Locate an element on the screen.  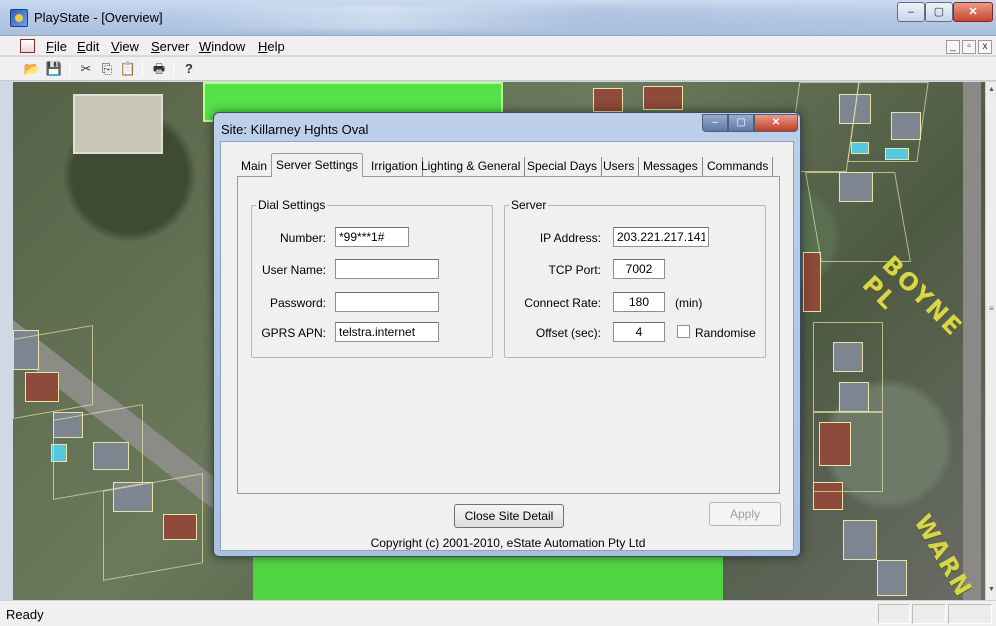
help-icon: ? is located at coordinates (189, 68).